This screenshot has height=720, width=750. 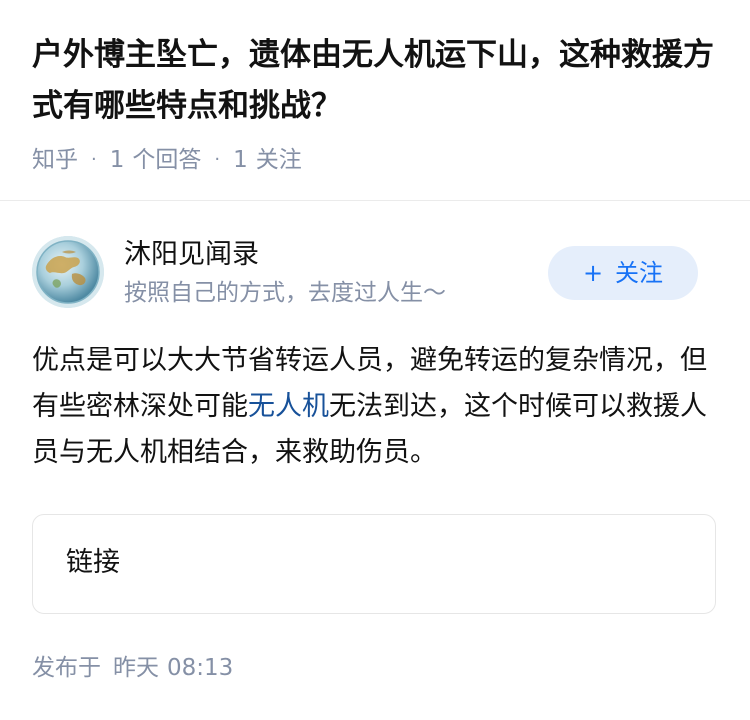 What do you see at coordinates (375, 200) in the screenshot?
I see `section-divider` at bounding box center [375, 200].